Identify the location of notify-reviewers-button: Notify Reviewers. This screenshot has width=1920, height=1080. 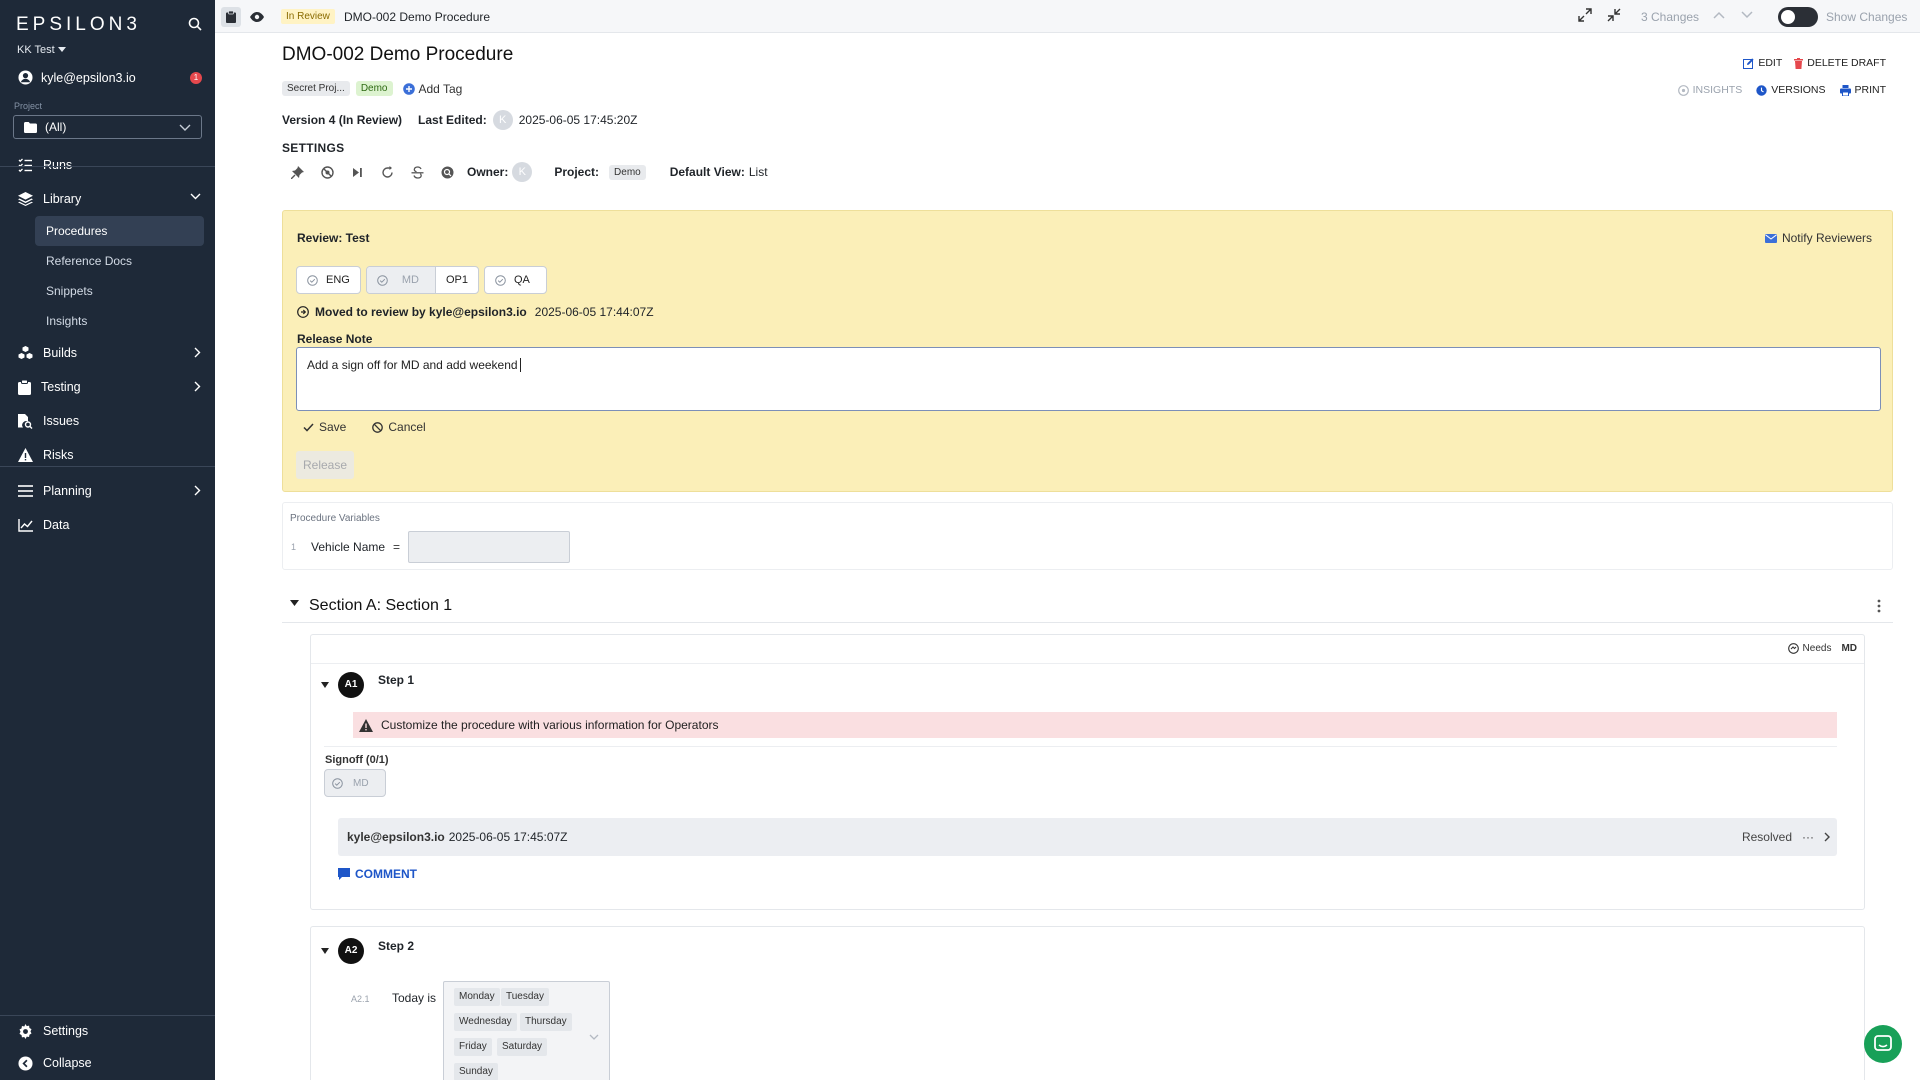
(1818, 238).